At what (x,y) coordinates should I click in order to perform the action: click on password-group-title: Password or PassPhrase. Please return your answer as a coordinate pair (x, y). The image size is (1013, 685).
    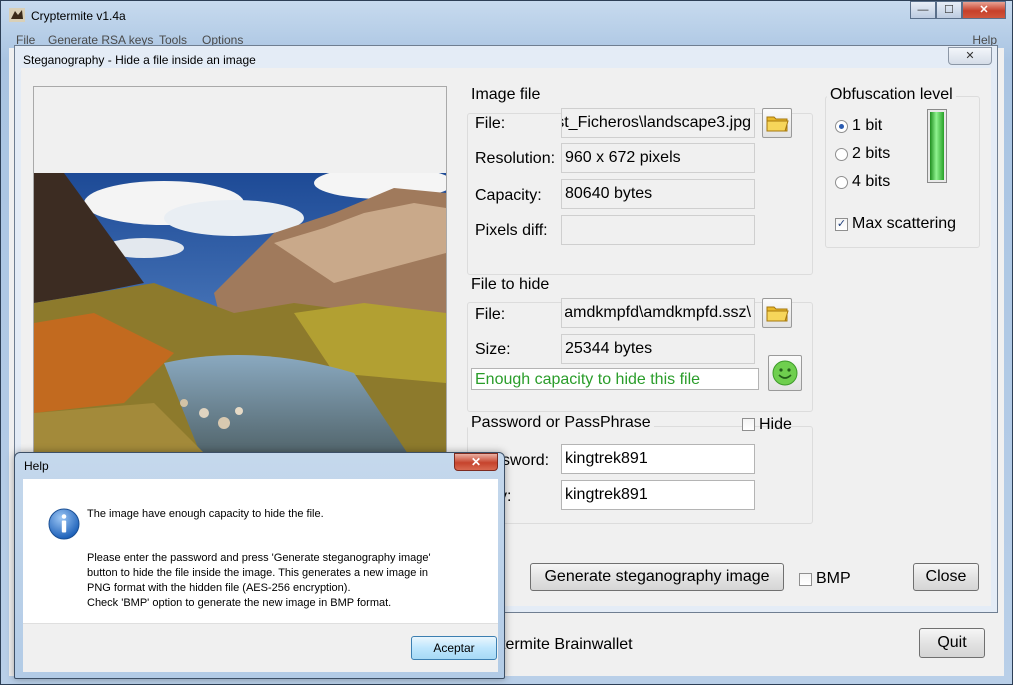
    Looking at the image, I should click on (561, 423).